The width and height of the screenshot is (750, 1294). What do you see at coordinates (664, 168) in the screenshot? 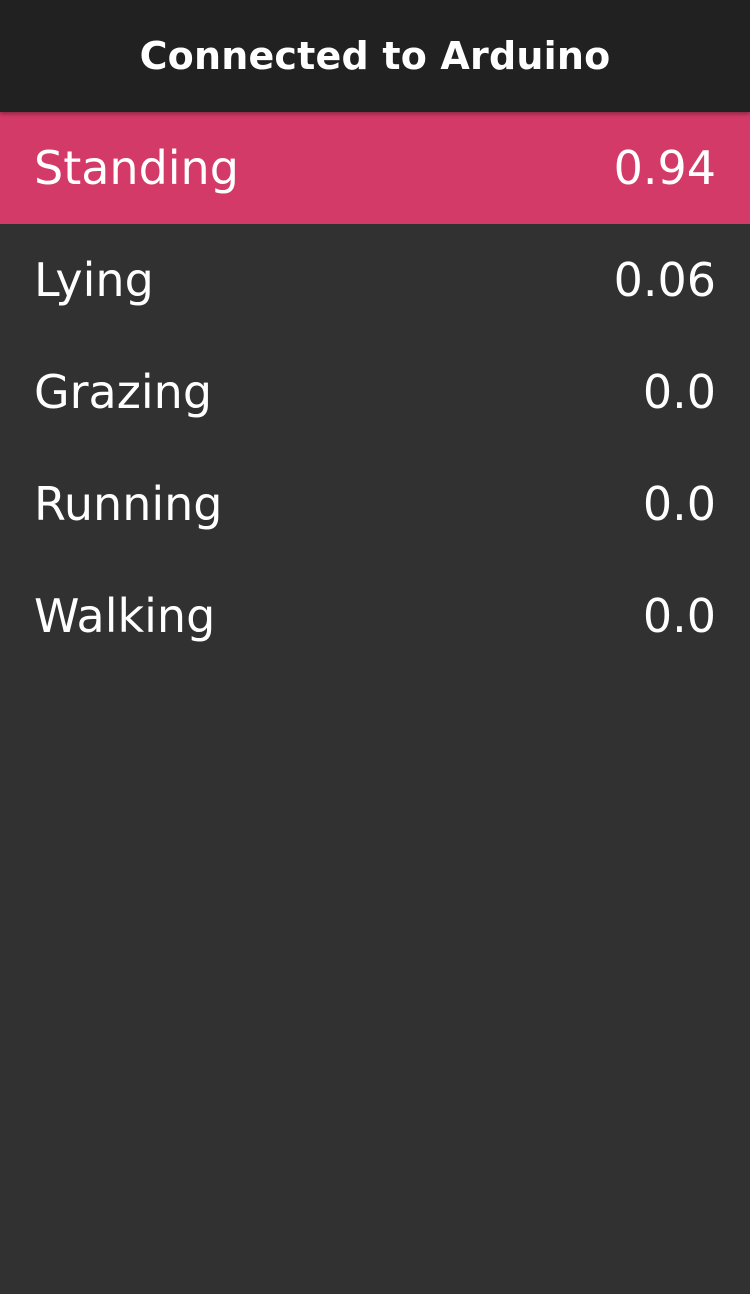
I see `activity-probability: 0.94` at bounding box center [664, 168].